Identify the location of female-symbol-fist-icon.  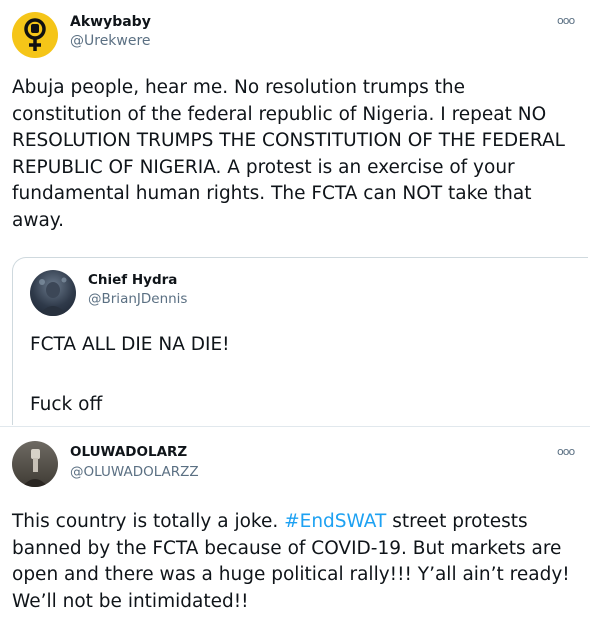
(35, 34).